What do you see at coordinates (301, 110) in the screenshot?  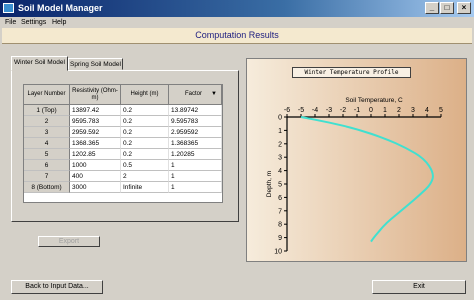 I see `x-tick-label: -5` at bounding box center [301, 110].